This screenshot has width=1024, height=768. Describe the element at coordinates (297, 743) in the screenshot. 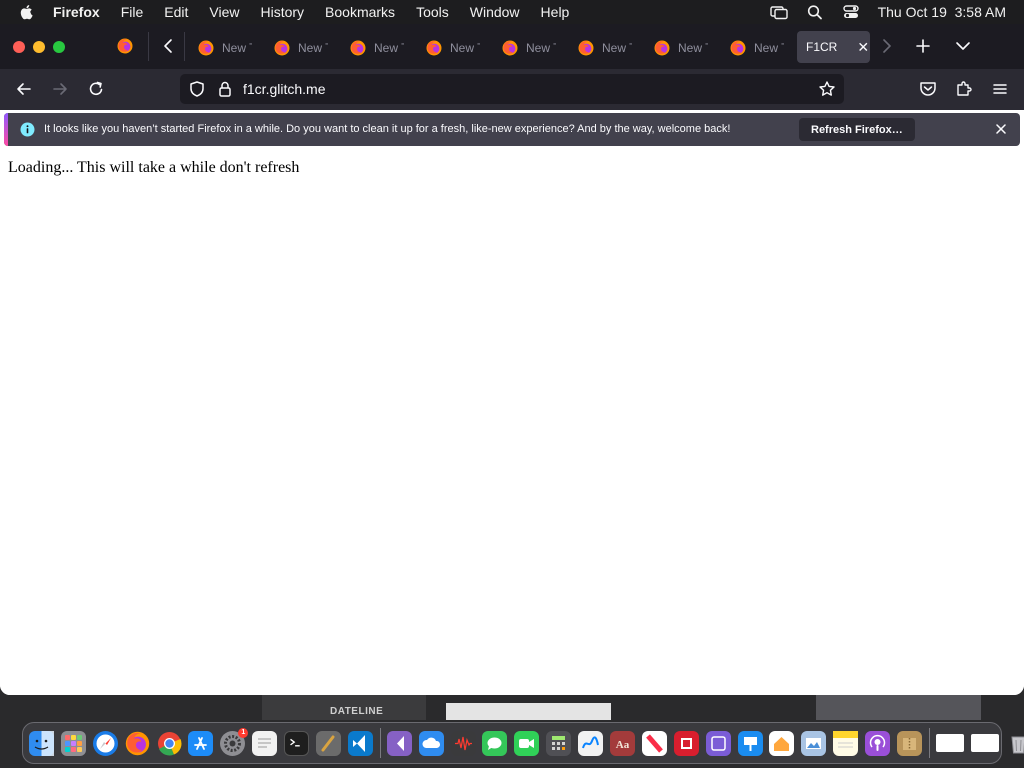

I see `terminal-icon` at that location.